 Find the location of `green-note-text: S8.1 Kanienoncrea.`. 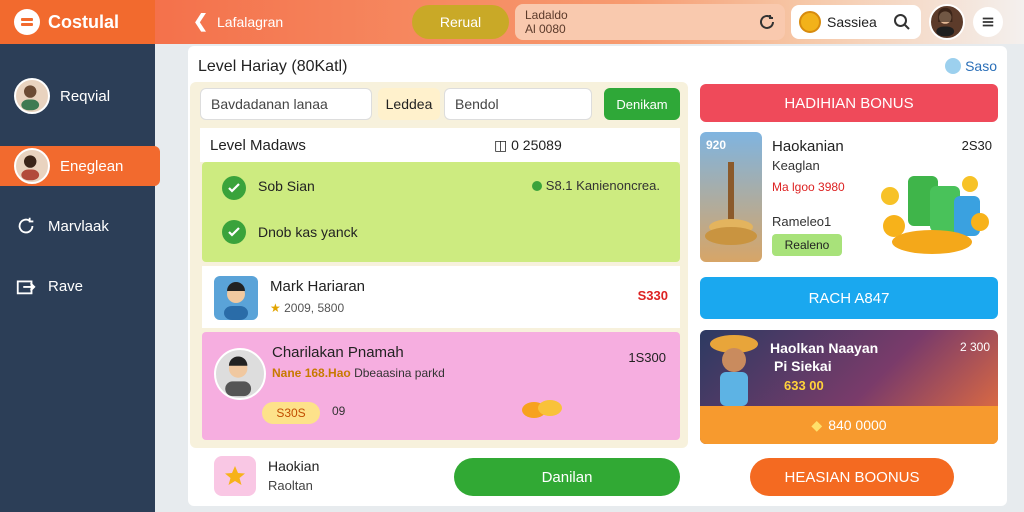

green-note-text: S8.1 Kanienoncrea. is located at coordinates (602, 185).